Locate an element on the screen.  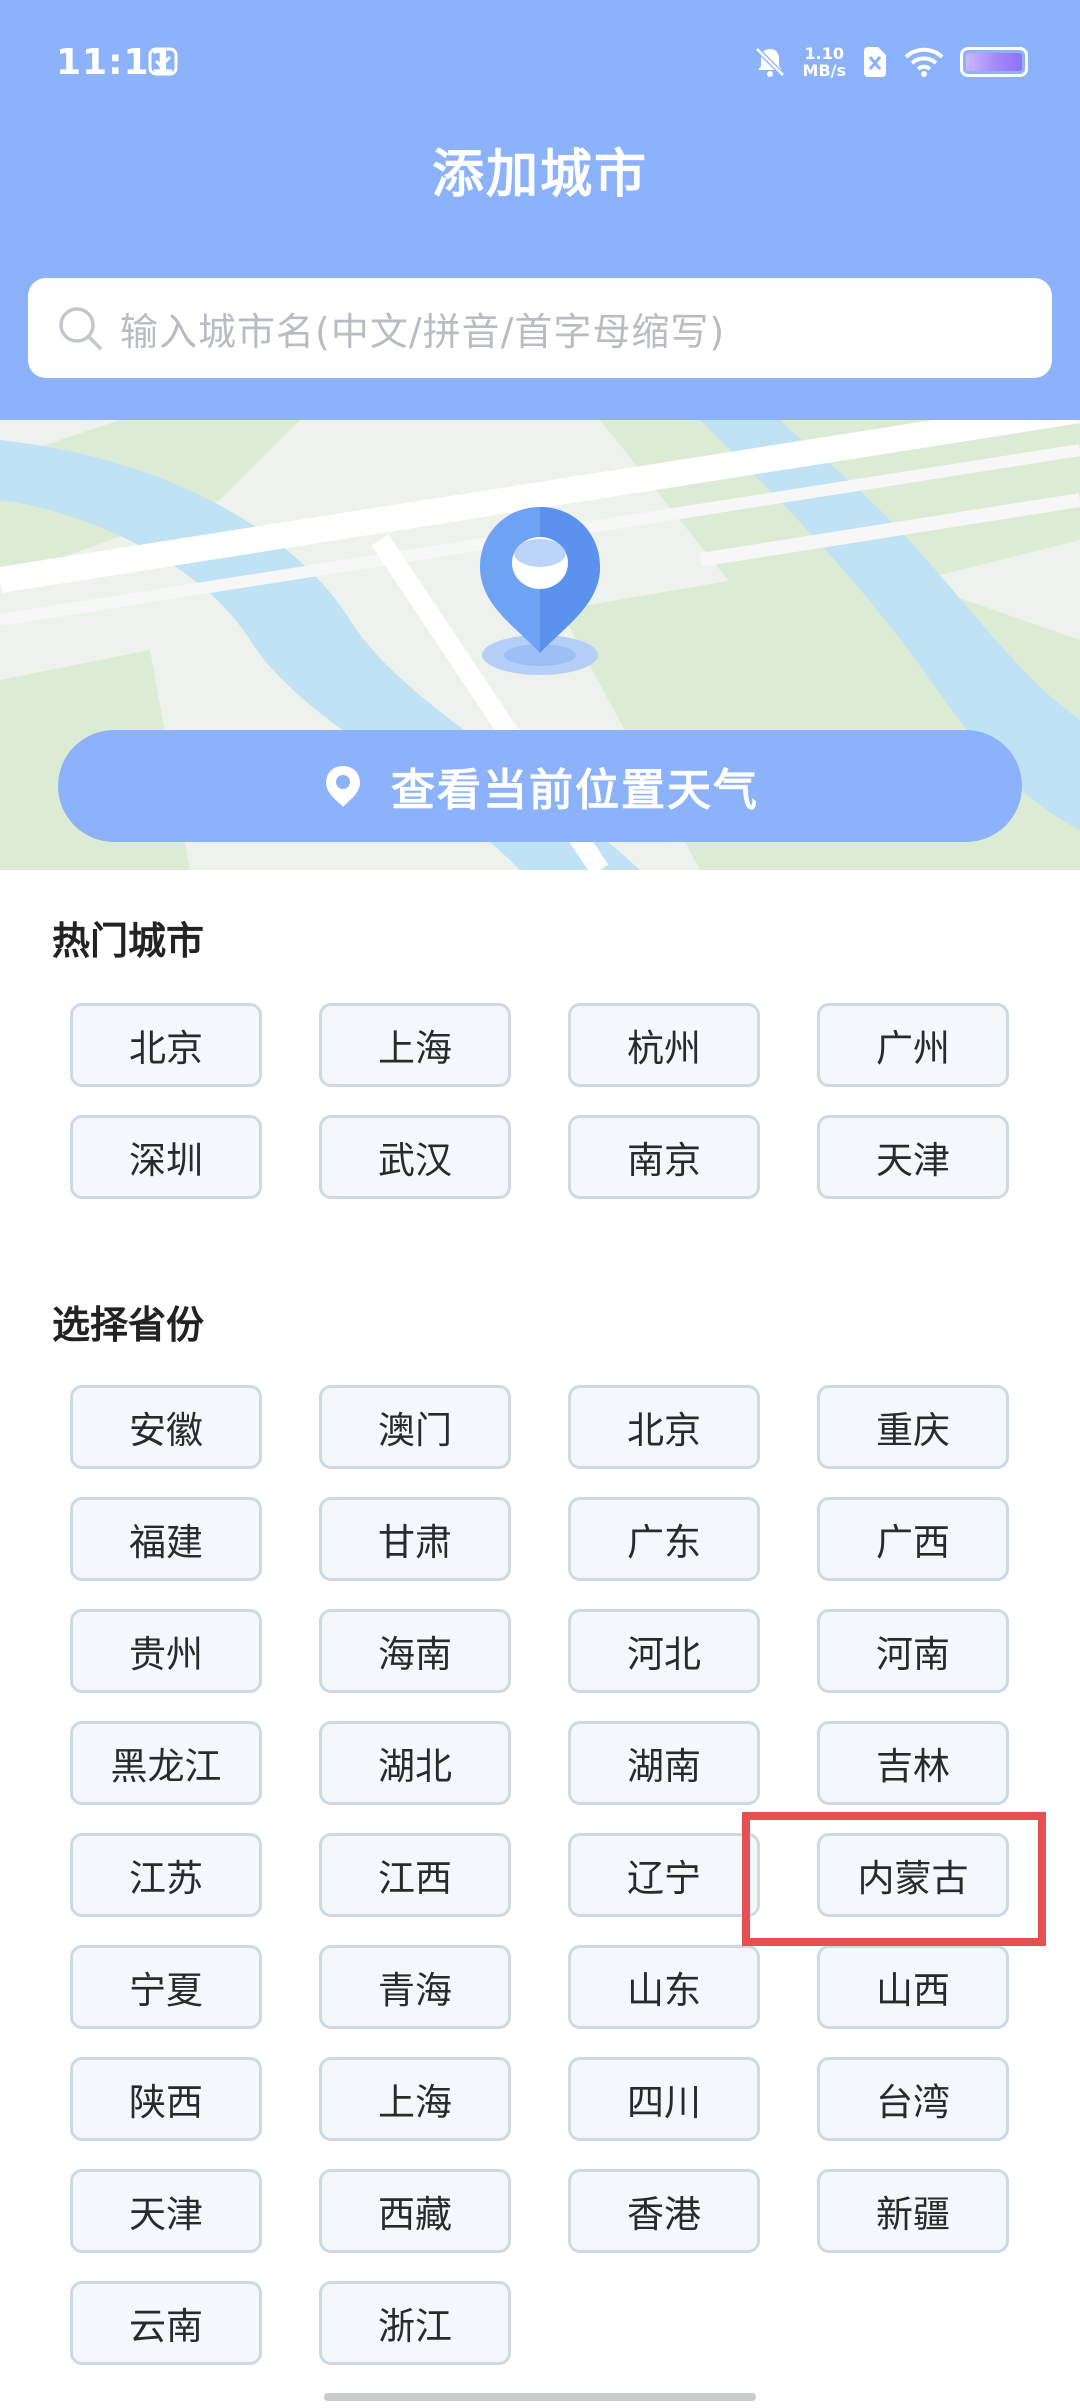
province-label: 湖南 is located at coordinates (664, 1766).